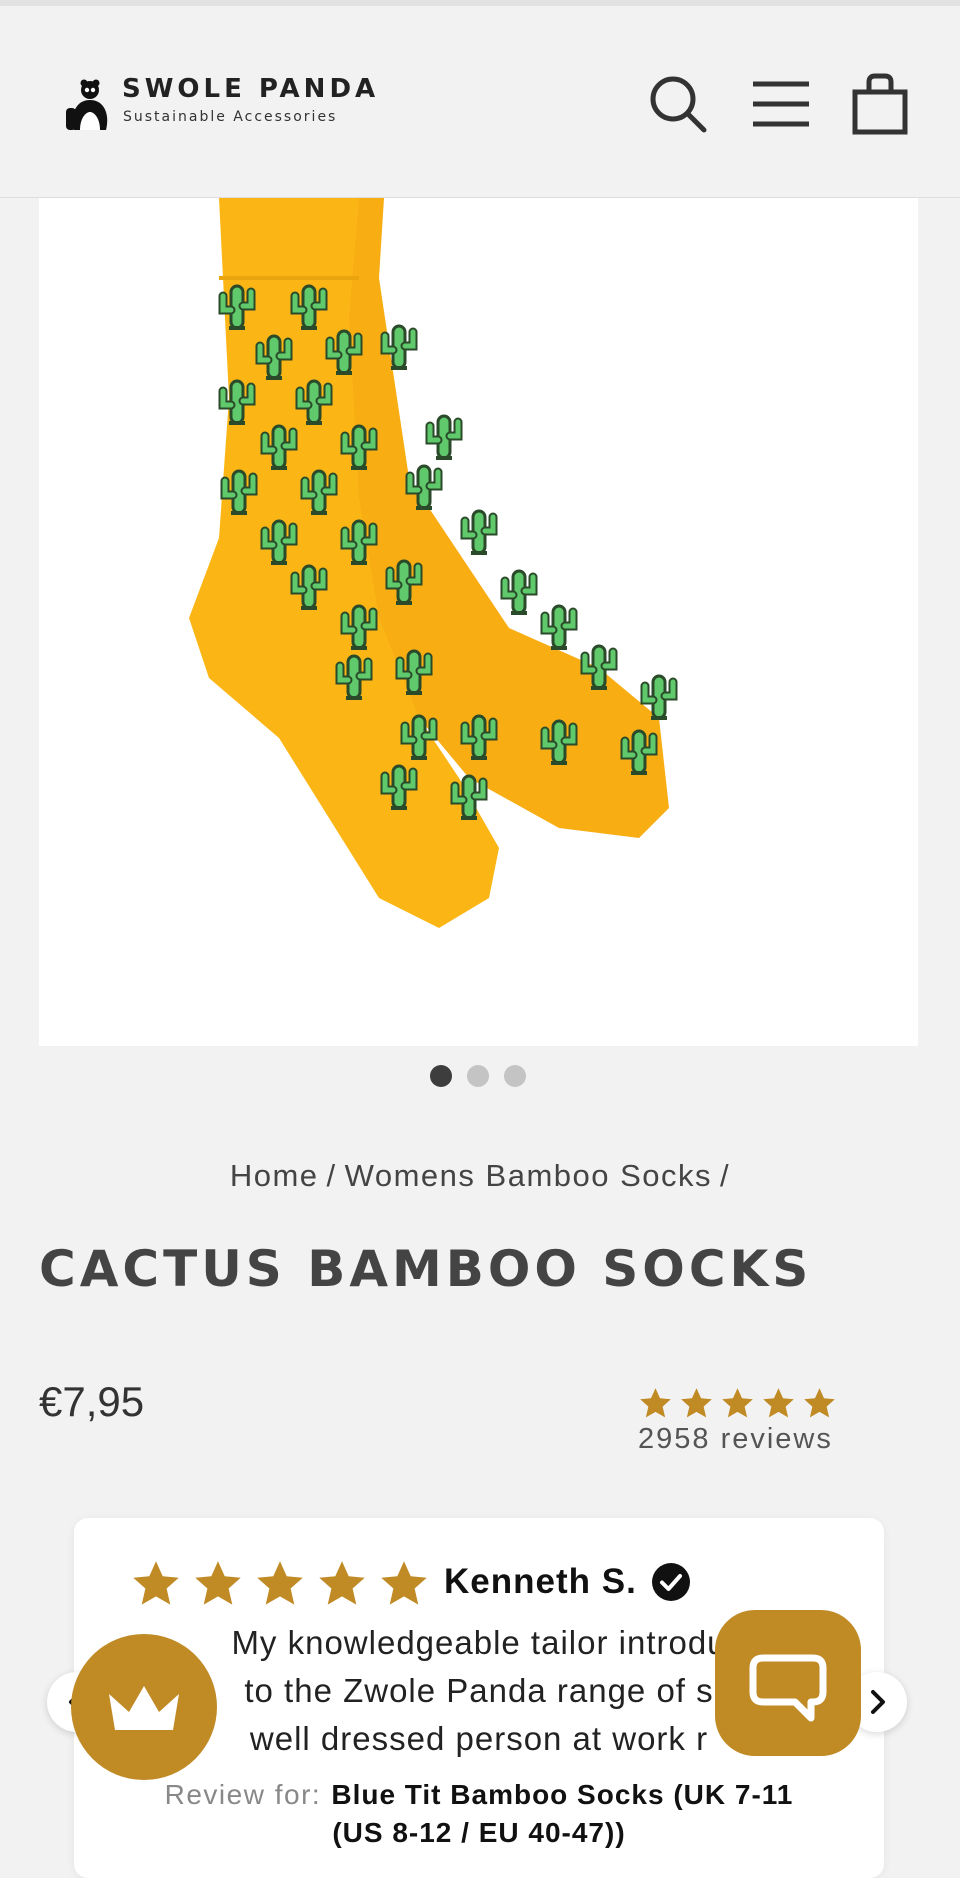 The height and width of the screenshot is (1878, 960). Describe the element at coordinates (562, 1794) in the screenshot. I see `review-for-product: Blue Tit Bamboo Socks (UK 7-11` at that location.